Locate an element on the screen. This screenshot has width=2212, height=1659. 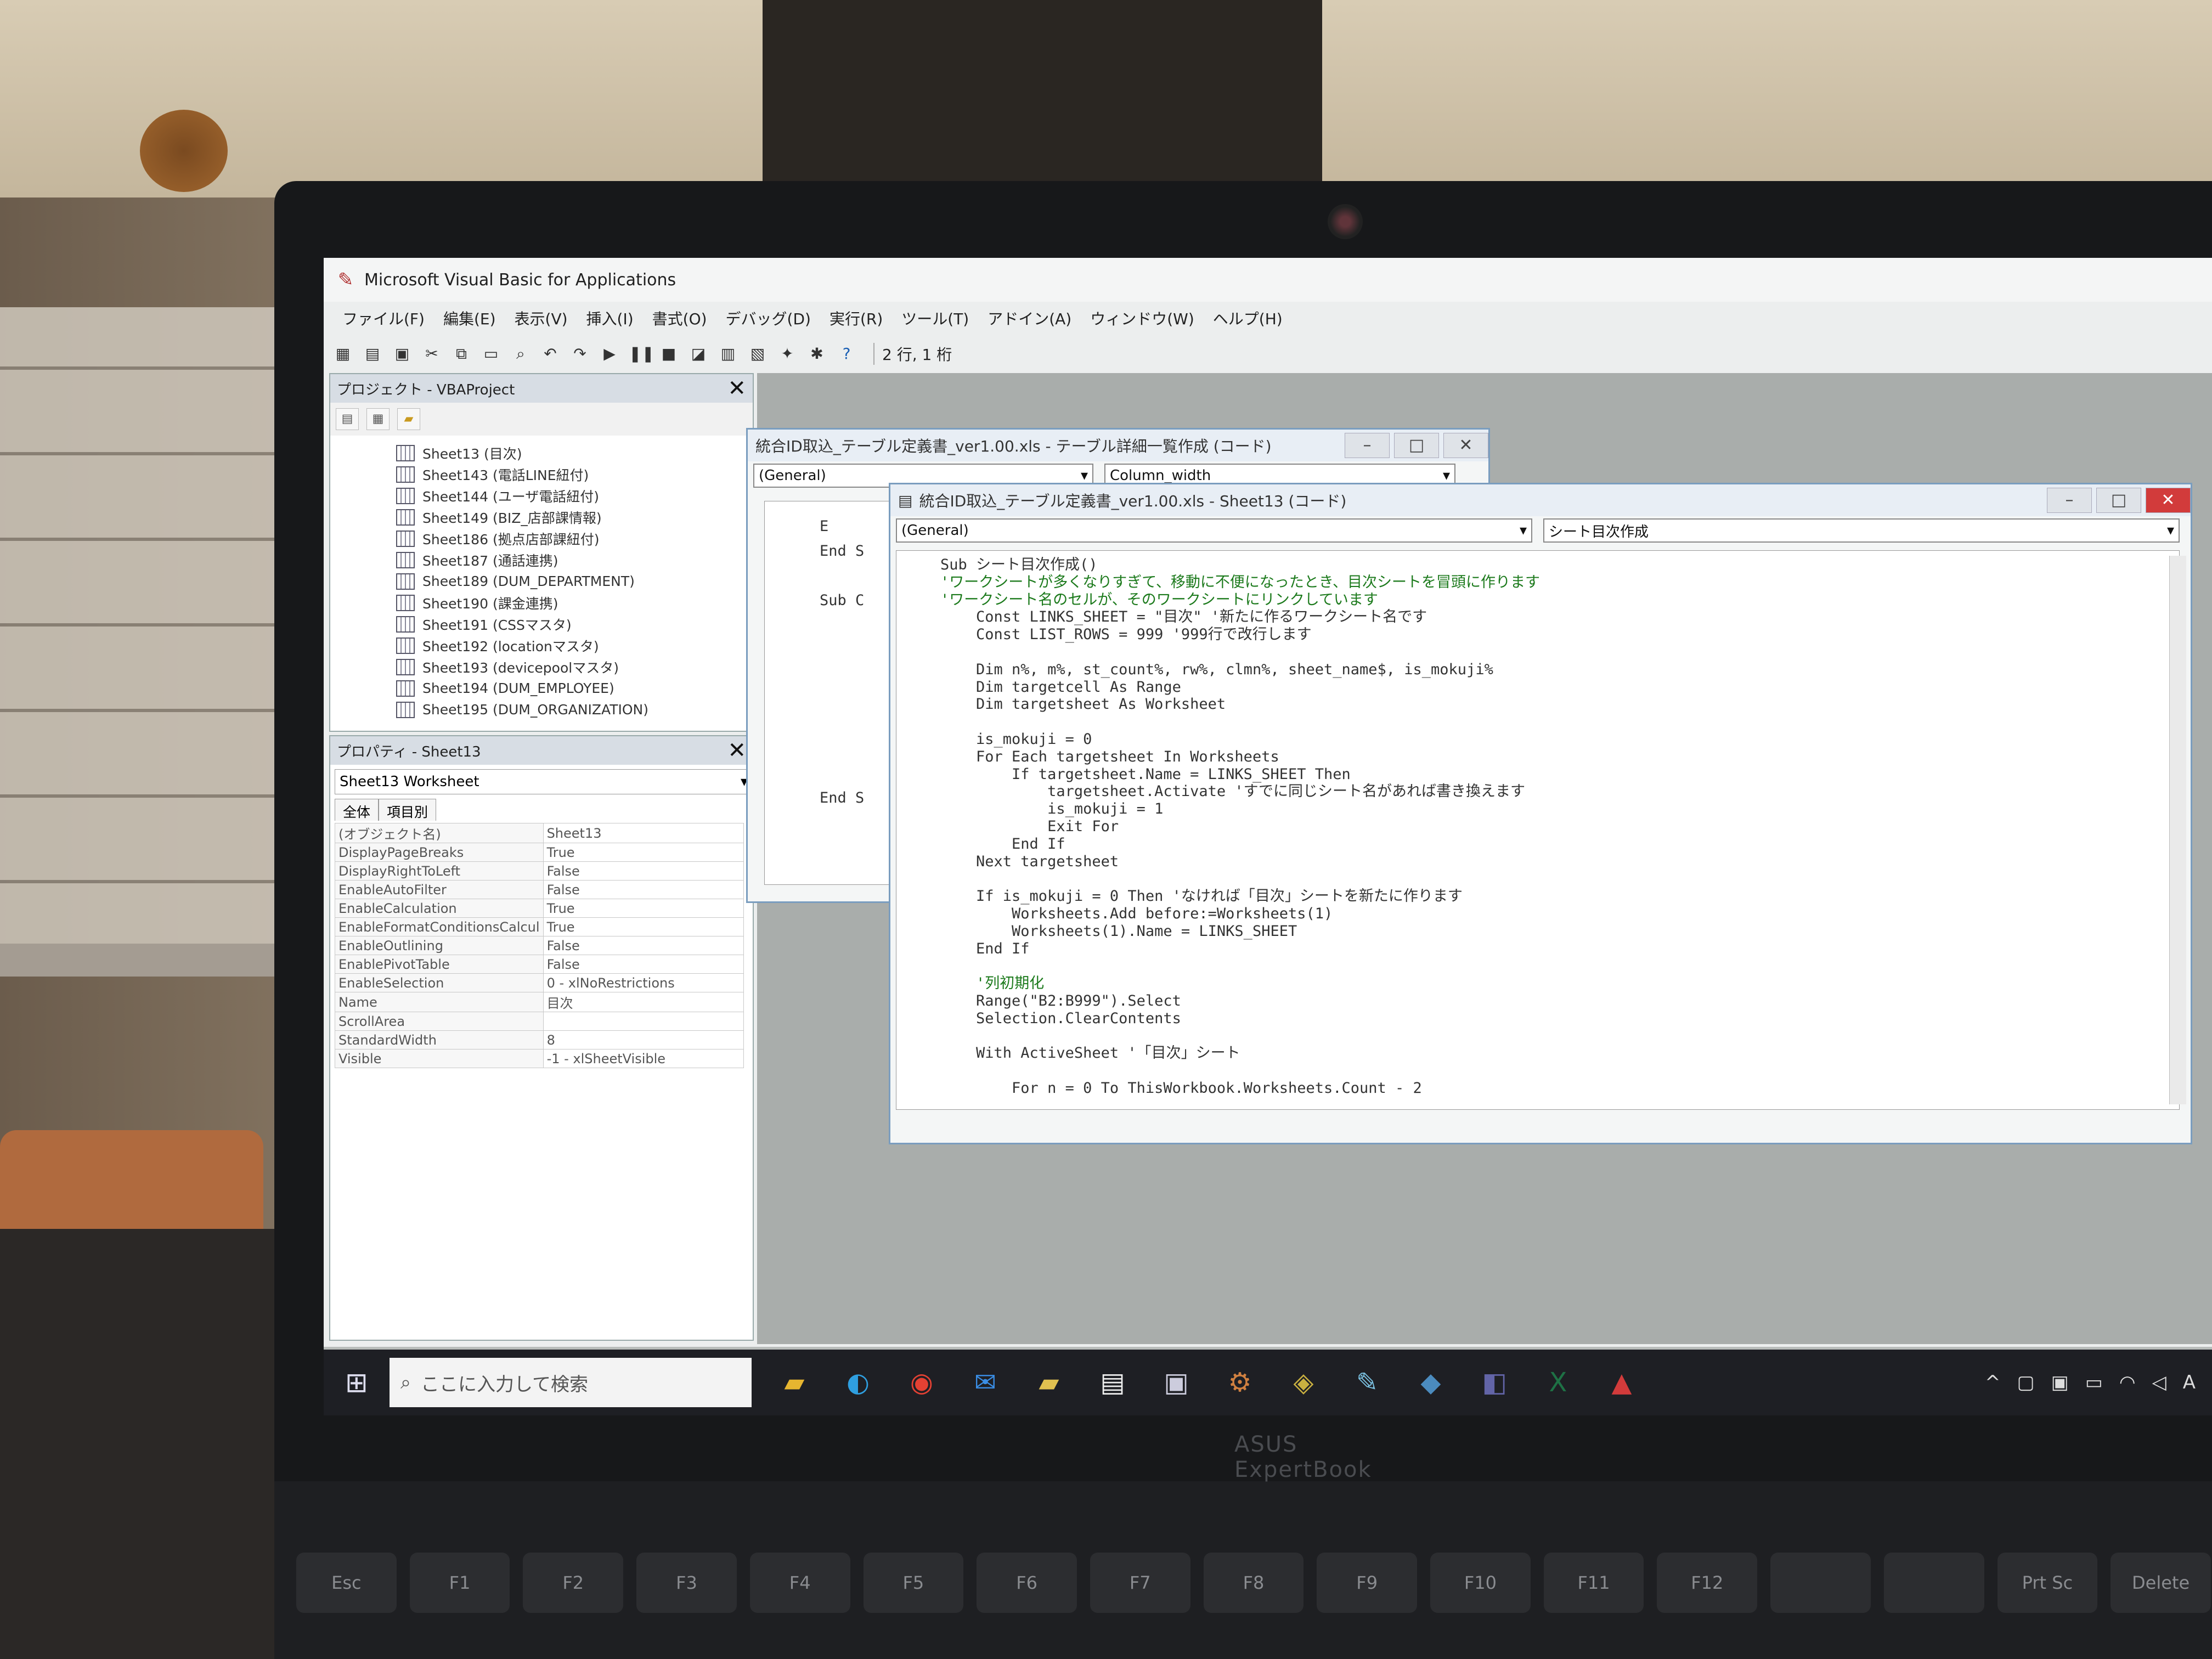
tree-item: Sheet143 (電話LINE紐付) is located at coordinates (574, 474).